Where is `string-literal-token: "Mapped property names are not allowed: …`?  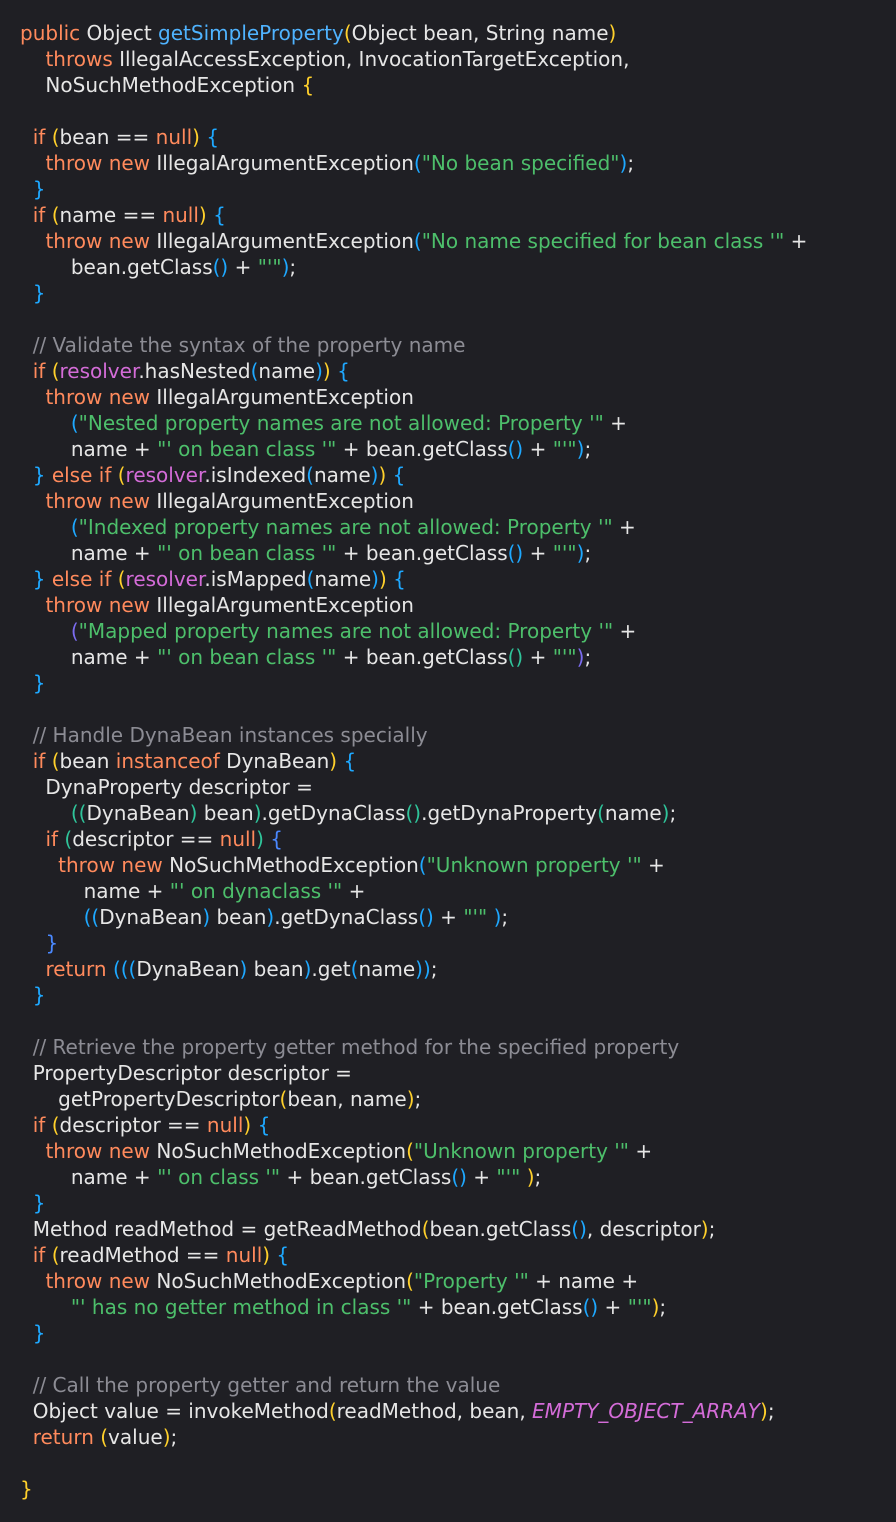 string-literal-token: "Mapped property names are not allowed: … is located at coordinates (346, 631).